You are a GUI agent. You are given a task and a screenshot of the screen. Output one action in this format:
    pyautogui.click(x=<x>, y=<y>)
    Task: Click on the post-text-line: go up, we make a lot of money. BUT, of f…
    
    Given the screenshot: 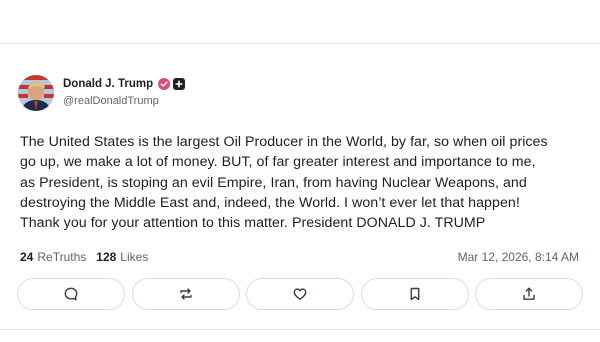 What is the action you would take?
    pyautogui.click(x=278, y=162)
    